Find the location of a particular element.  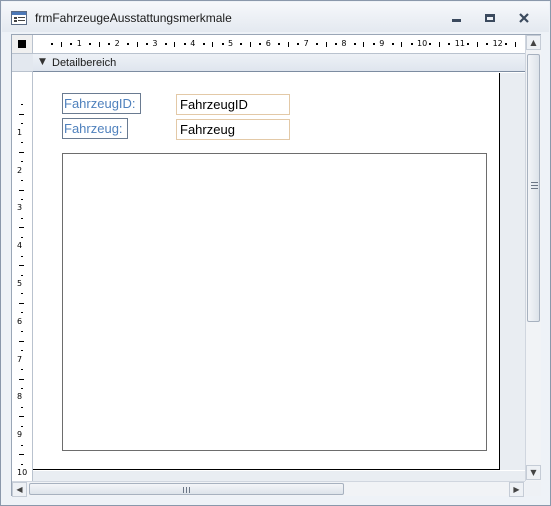

label-fahrzeugid: FahrzeugID: is located at coordinates (101, 103).